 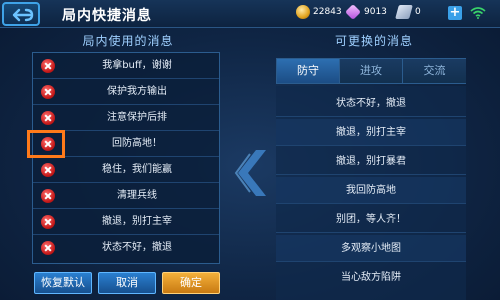 I want to click on message-text: 注意保护后排, so click(x=137, y=117).